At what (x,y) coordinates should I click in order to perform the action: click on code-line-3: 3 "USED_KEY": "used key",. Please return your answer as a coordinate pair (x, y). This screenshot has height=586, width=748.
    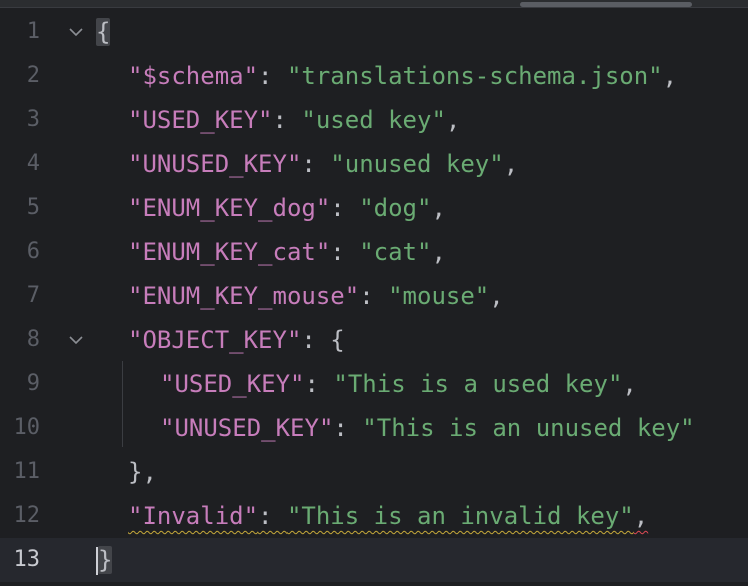
    Looking at the image, I should click on (374, 120).